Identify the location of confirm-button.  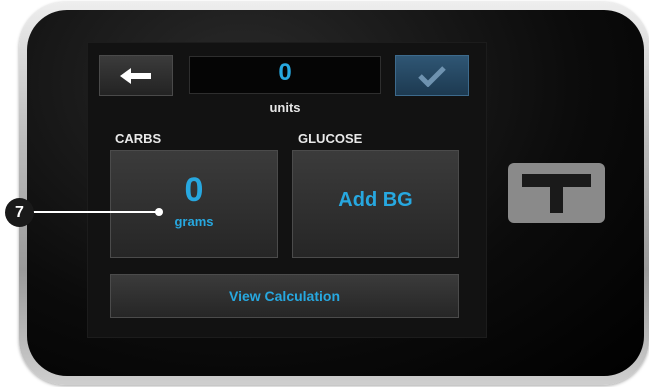
(432, 75).